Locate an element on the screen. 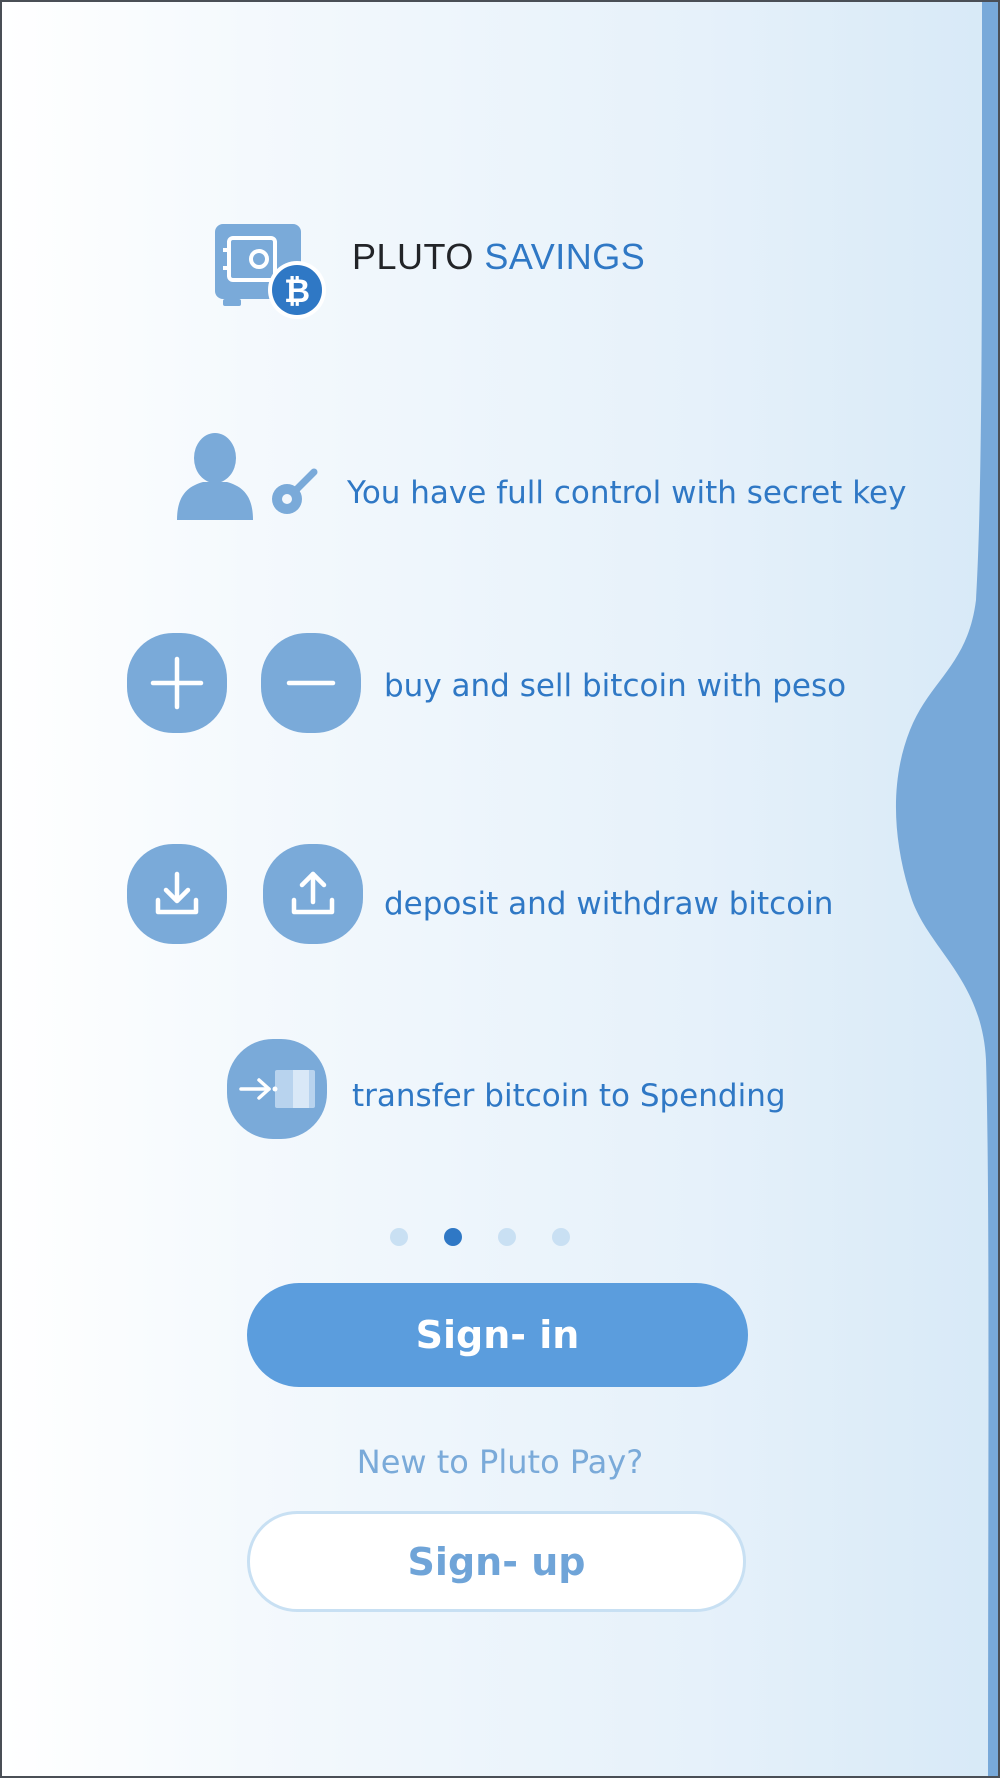  app-title: PLUTO SAVINGS is located at coordinates (498, 257).